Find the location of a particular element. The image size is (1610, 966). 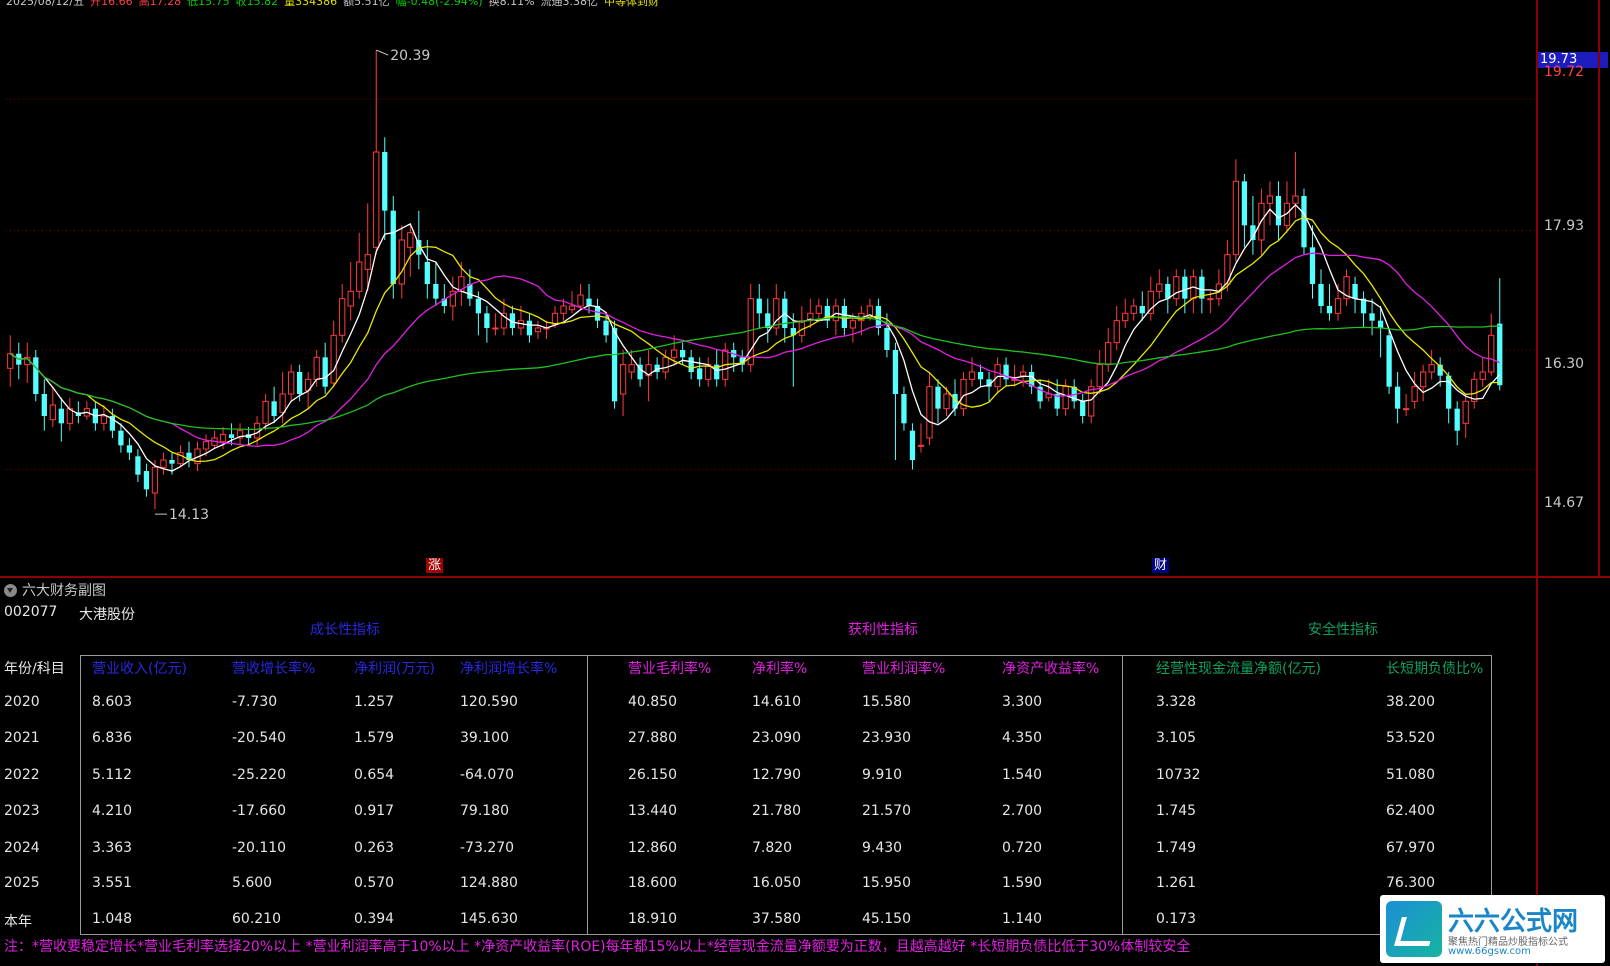

table-cell: 21.570 is located at coordinates (886, 811).